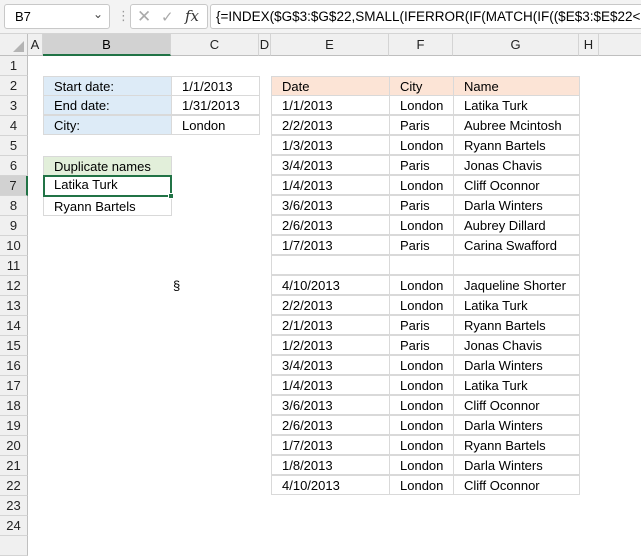 The width and height of the screenshot is (641, 556). I want to click on row-header-15: 15, so click(14, 346).